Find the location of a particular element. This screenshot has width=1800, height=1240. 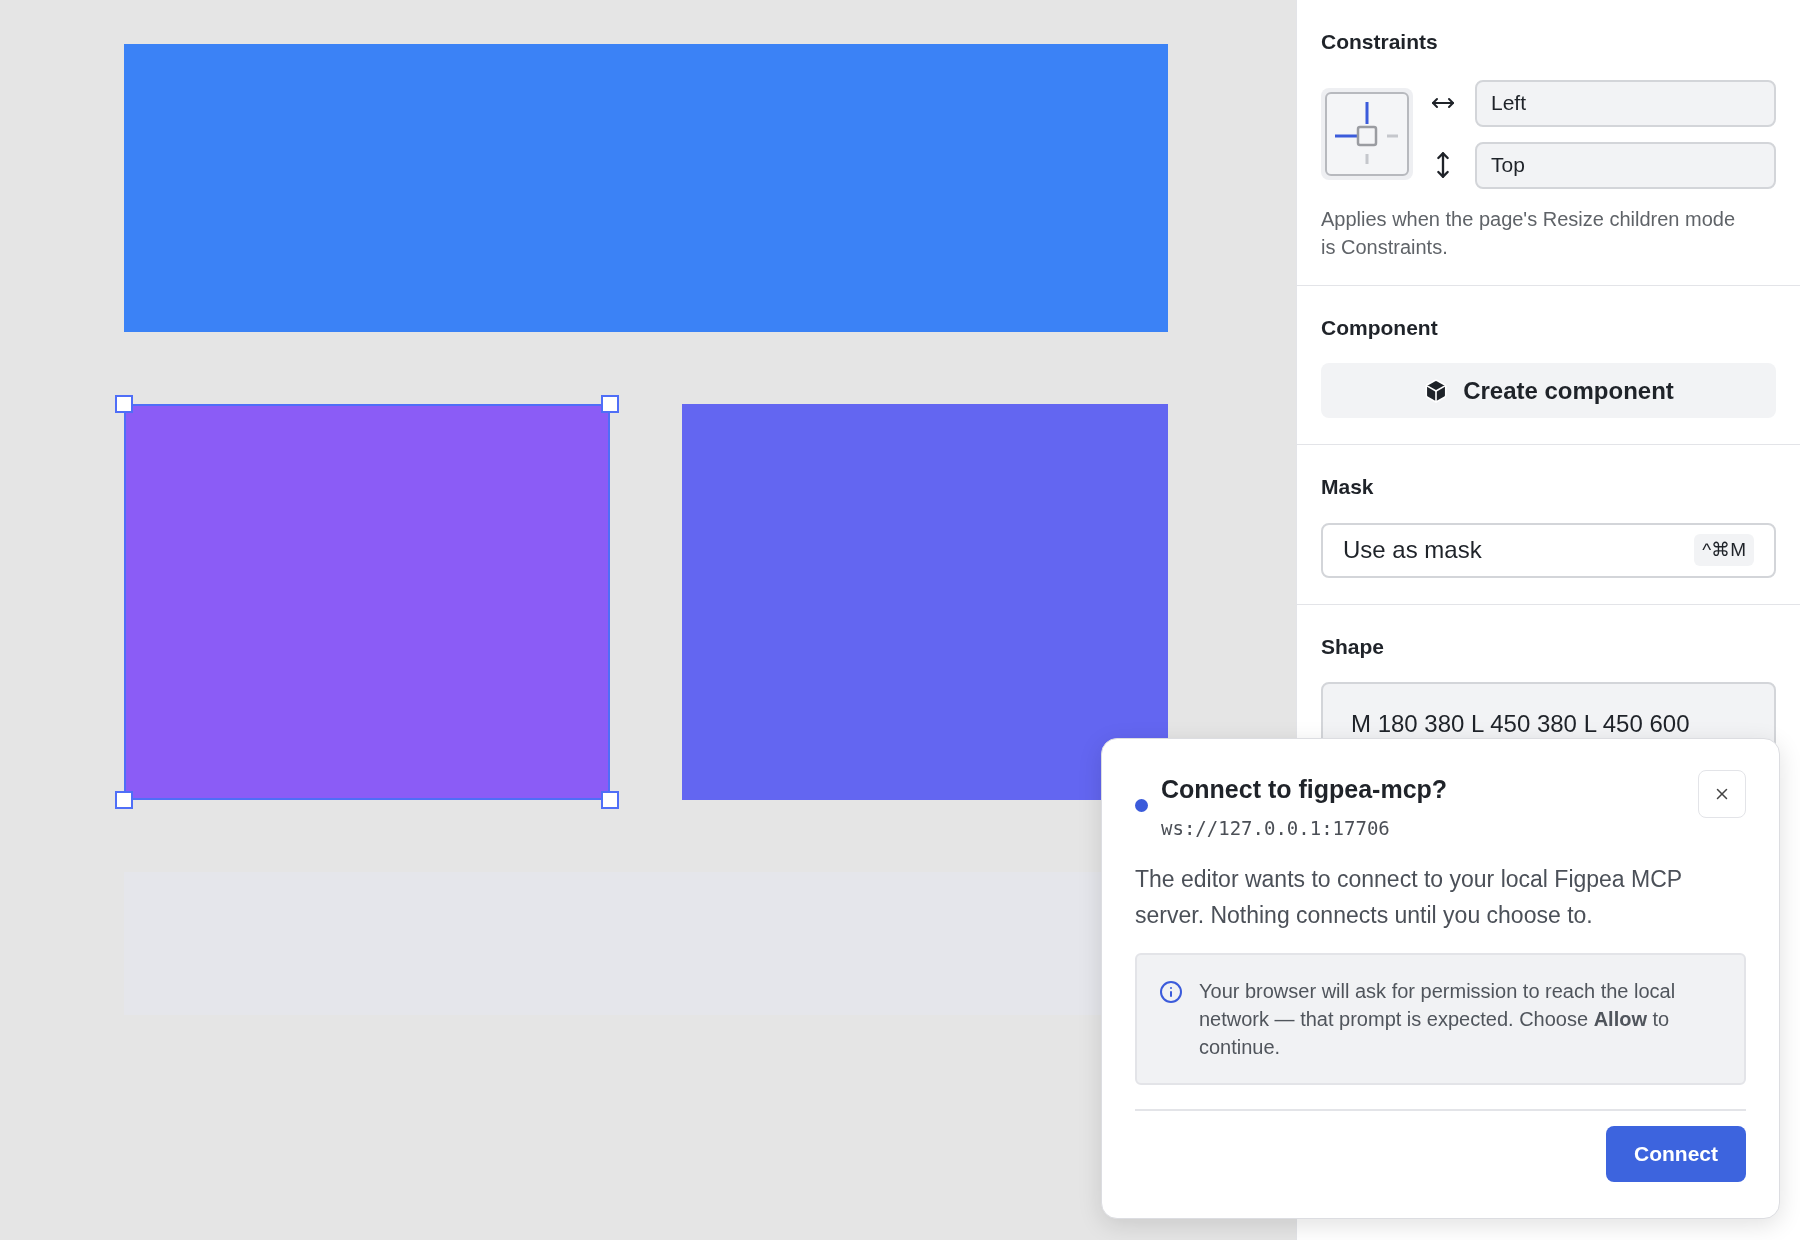

section-title: Shape is located at coordinates (1353, 646).